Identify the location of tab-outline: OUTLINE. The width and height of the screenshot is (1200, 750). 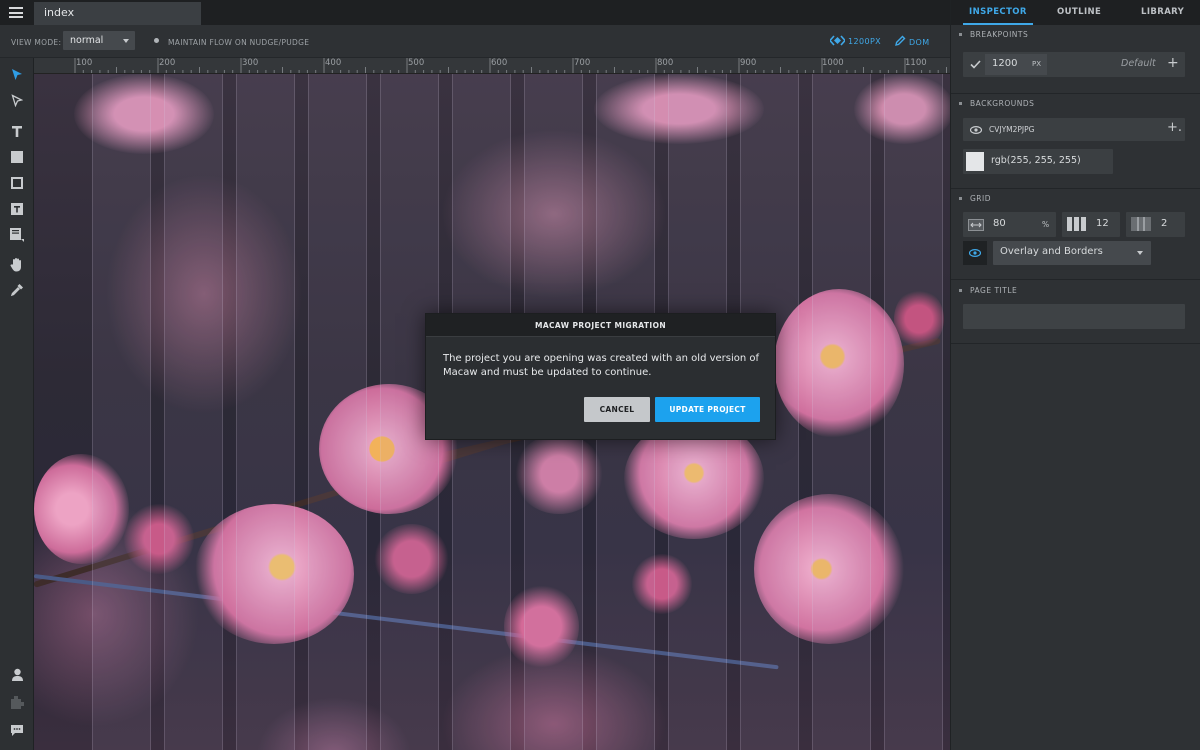
(1079, 12).